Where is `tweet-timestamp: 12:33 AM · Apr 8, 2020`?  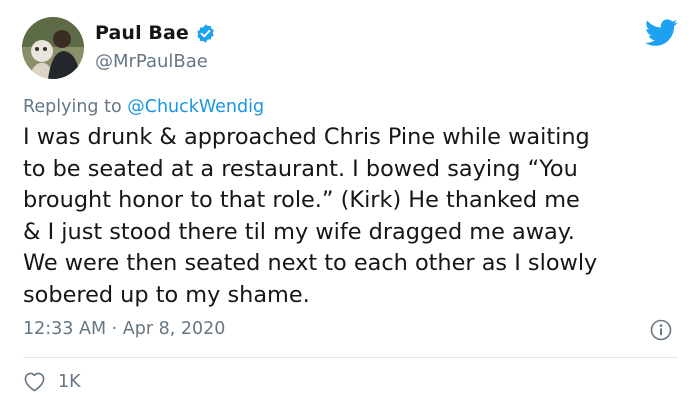 tweet-timestamp: 12:33 AM · Apr 8, 2020 is located at coordinates (124, 329).